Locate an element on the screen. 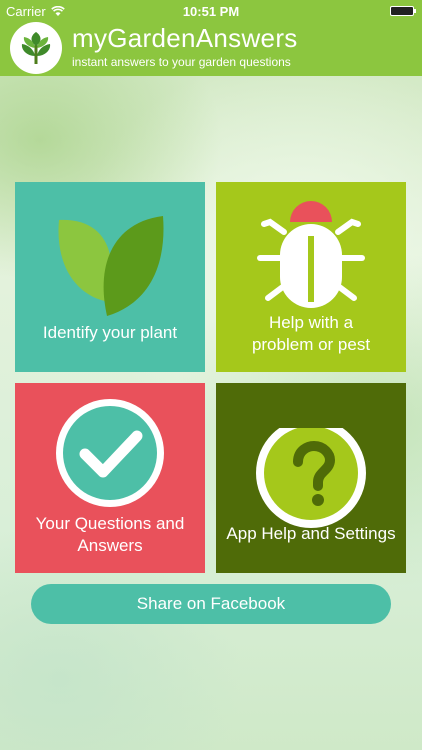 This screenshot has width=422, height=750. problem-pest-tile: Help with a problem or pest is located at coordinates (311, 277).